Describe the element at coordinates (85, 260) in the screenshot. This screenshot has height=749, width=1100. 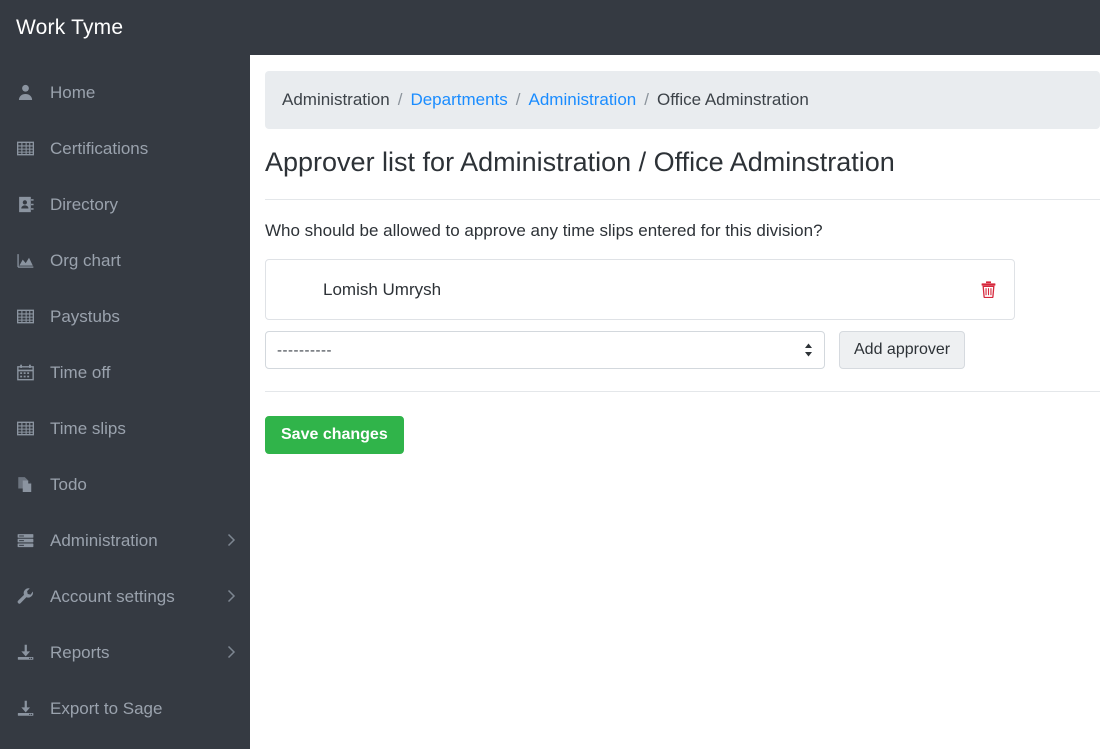
I see `sidebar-item-label: Org chart` at that location.